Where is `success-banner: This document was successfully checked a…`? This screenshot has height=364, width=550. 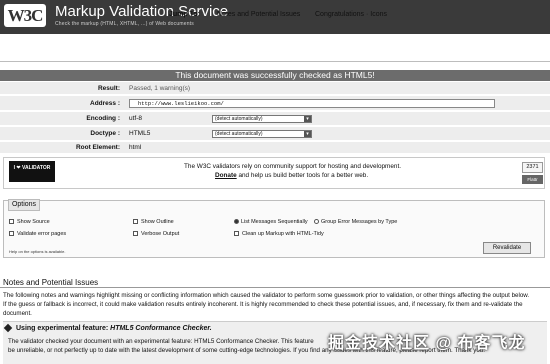
success-banner: This document was successfully checked a… is located at coordinates (275, 75).